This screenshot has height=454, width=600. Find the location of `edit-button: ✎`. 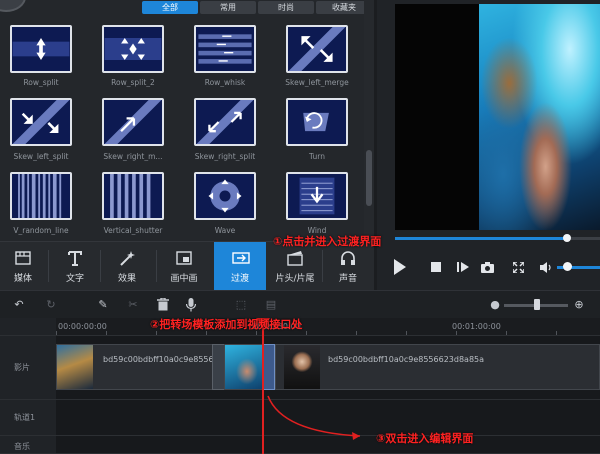

edit-button: ✎ is located at coordinates (103, 305).